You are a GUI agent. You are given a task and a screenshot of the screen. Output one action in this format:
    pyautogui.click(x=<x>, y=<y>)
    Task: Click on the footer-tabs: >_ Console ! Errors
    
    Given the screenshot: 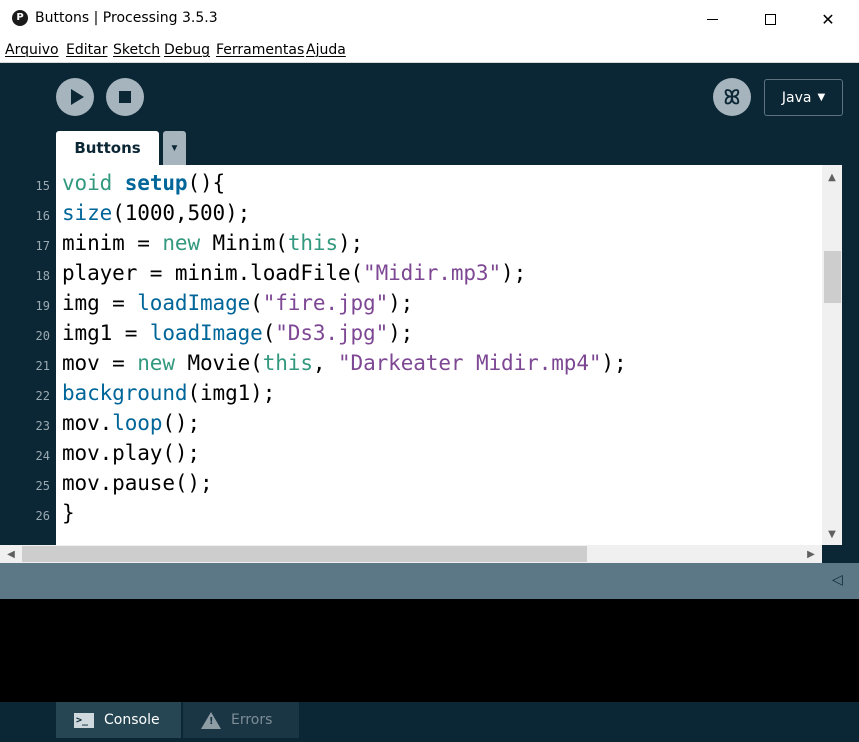 What is the action you would take?
    pyautogui.click(x=429, y=722)
    